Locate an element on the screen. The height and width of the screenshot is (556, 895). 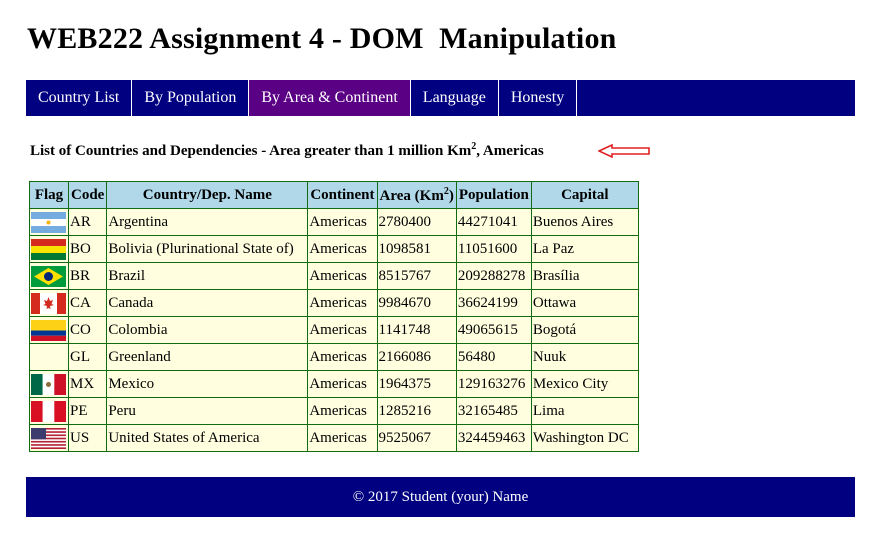
nav-by-area-continent: By Area & Continent is located at coordinates (330, 98).